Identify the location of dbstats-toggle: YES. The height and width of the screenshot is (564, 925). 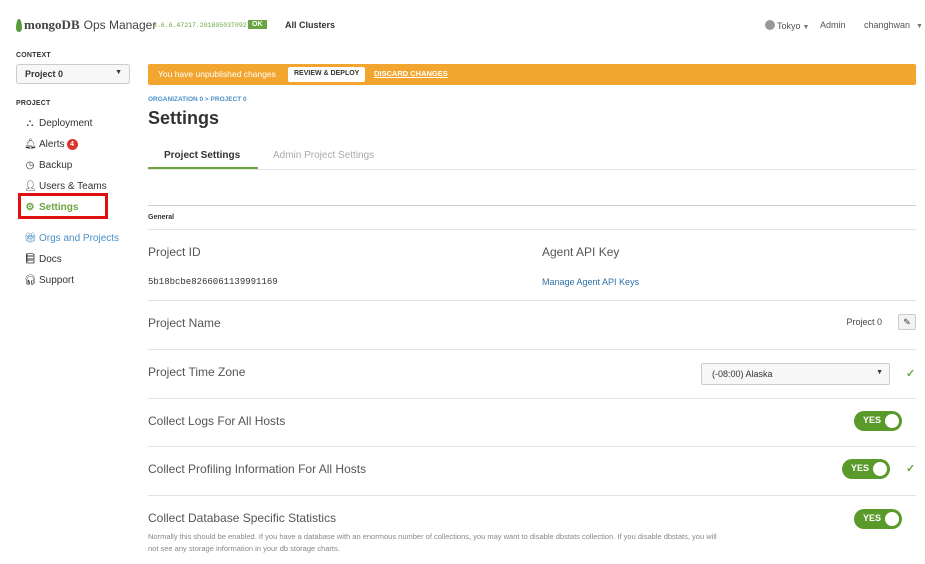
(878, 519).